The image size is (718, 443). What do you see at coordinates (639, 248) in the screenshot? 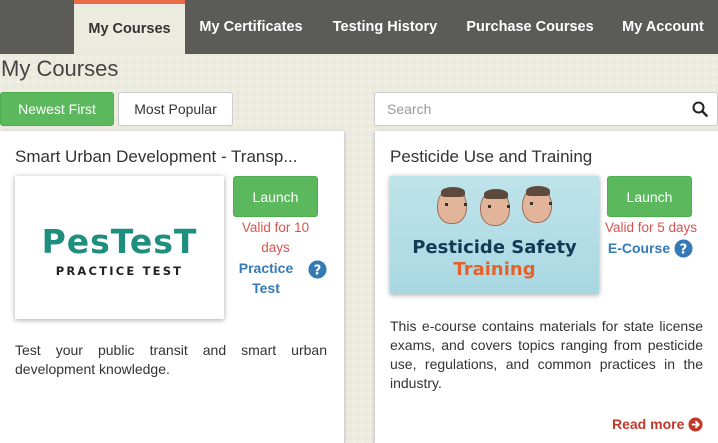
I see `course-type-link: E-Course` at bounding box center [639, 248].